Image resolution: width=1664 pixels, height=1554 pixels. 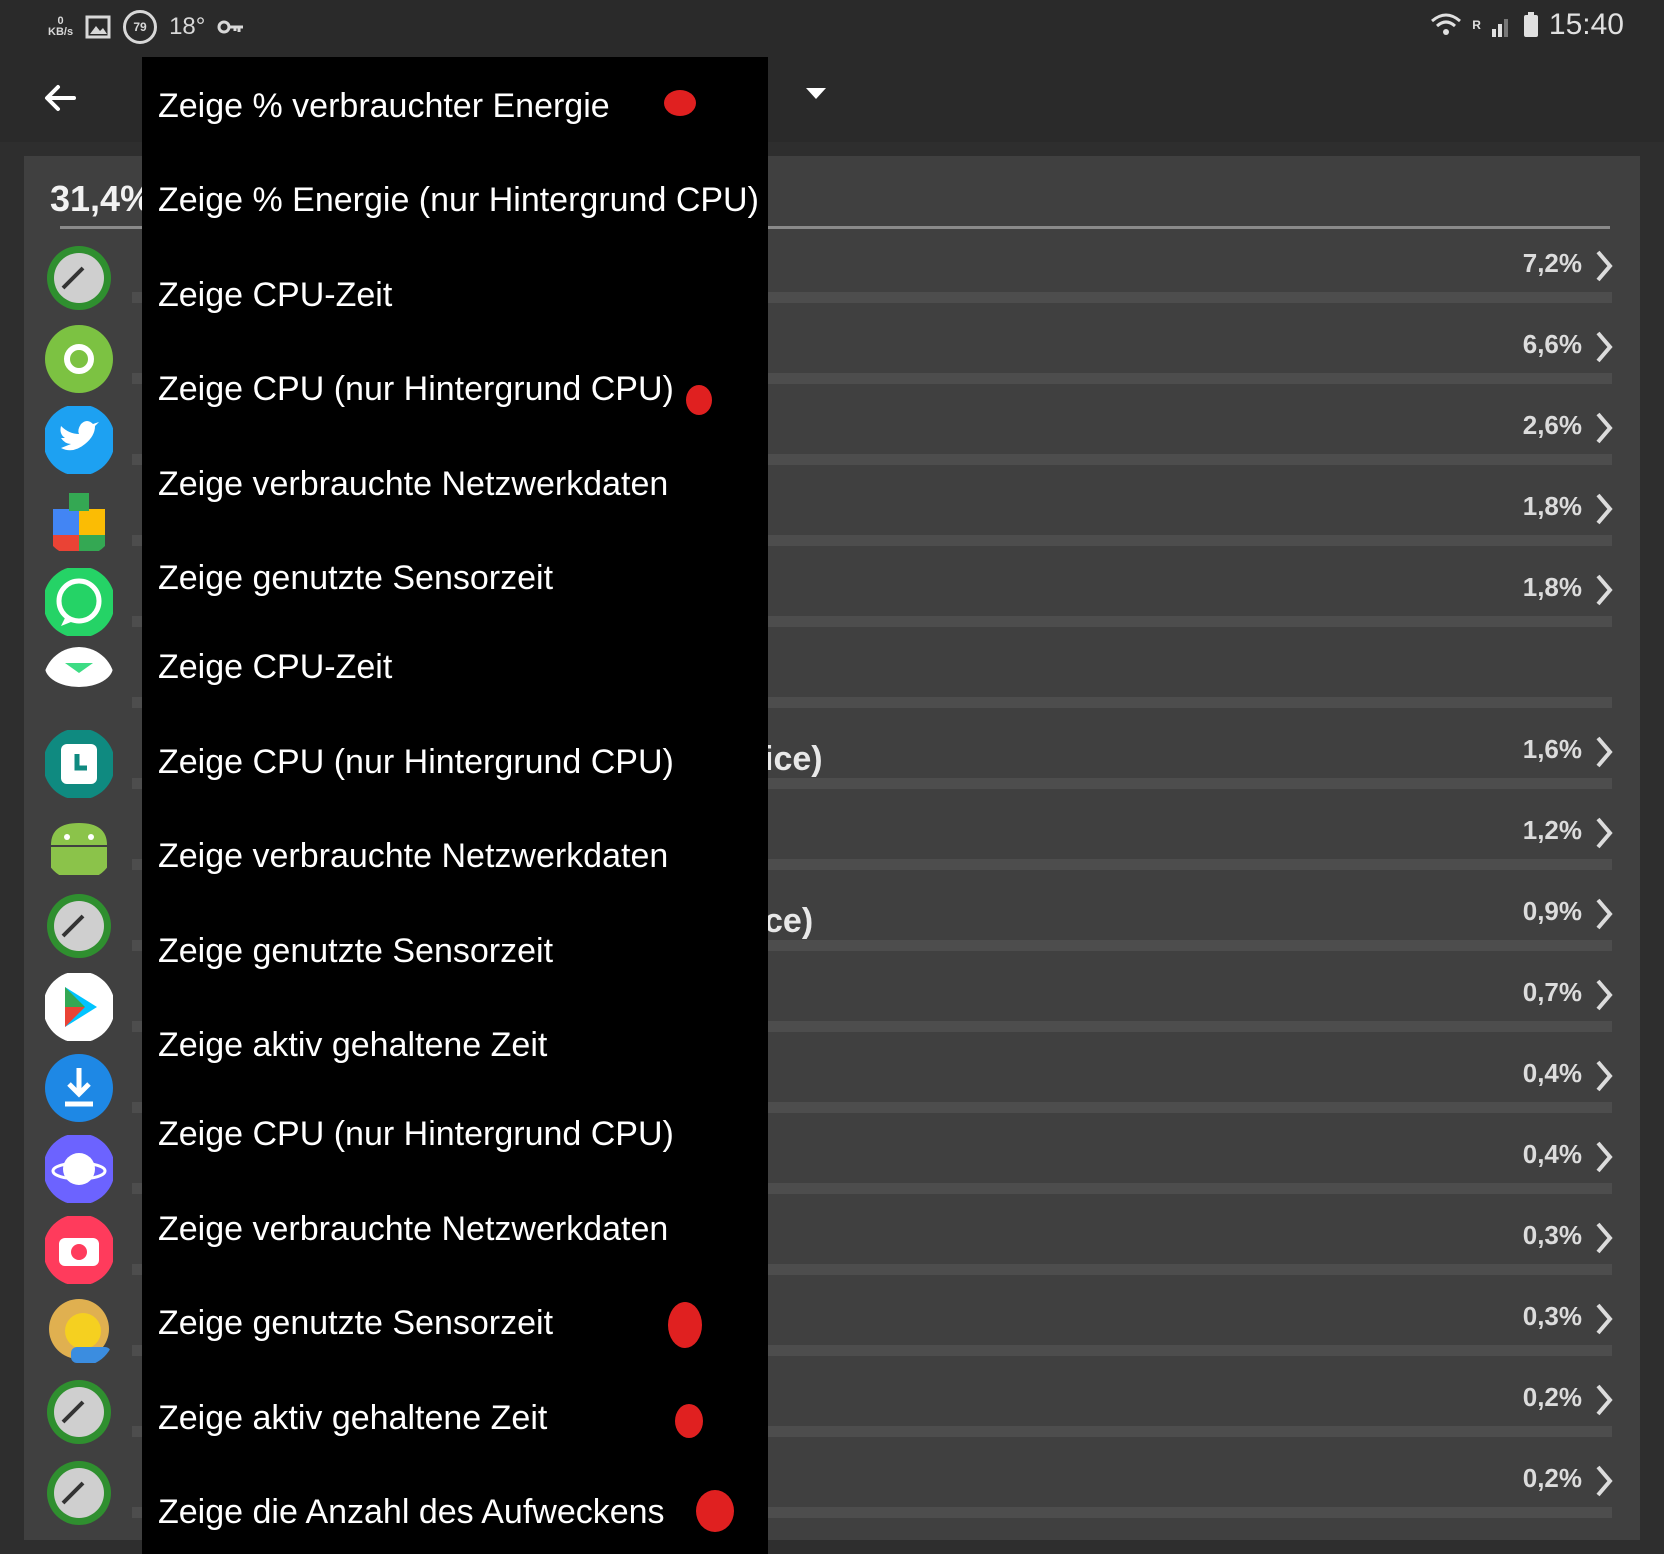 I want to click on usage-percent: 1,2%, so click(x=1552, y=830).